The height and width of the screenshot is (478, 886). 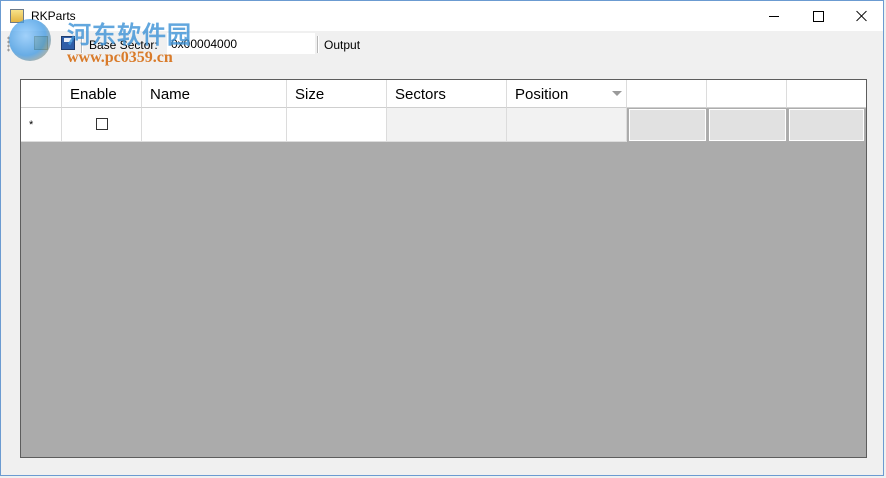 I want to click on close-button, so click(x=862, y=16).